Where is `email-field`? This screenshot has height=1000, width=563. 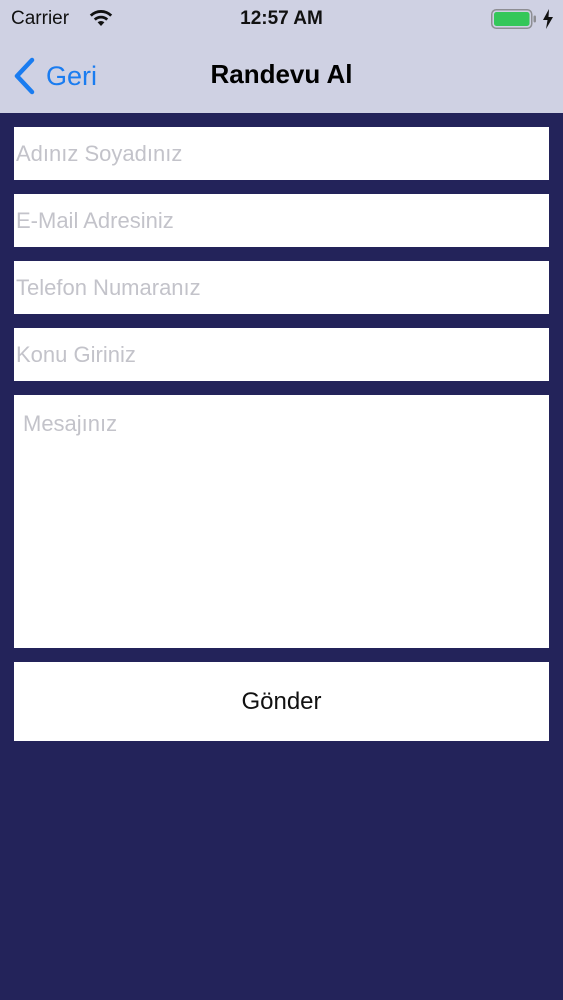 email-field is located at coordinates (281, 220).